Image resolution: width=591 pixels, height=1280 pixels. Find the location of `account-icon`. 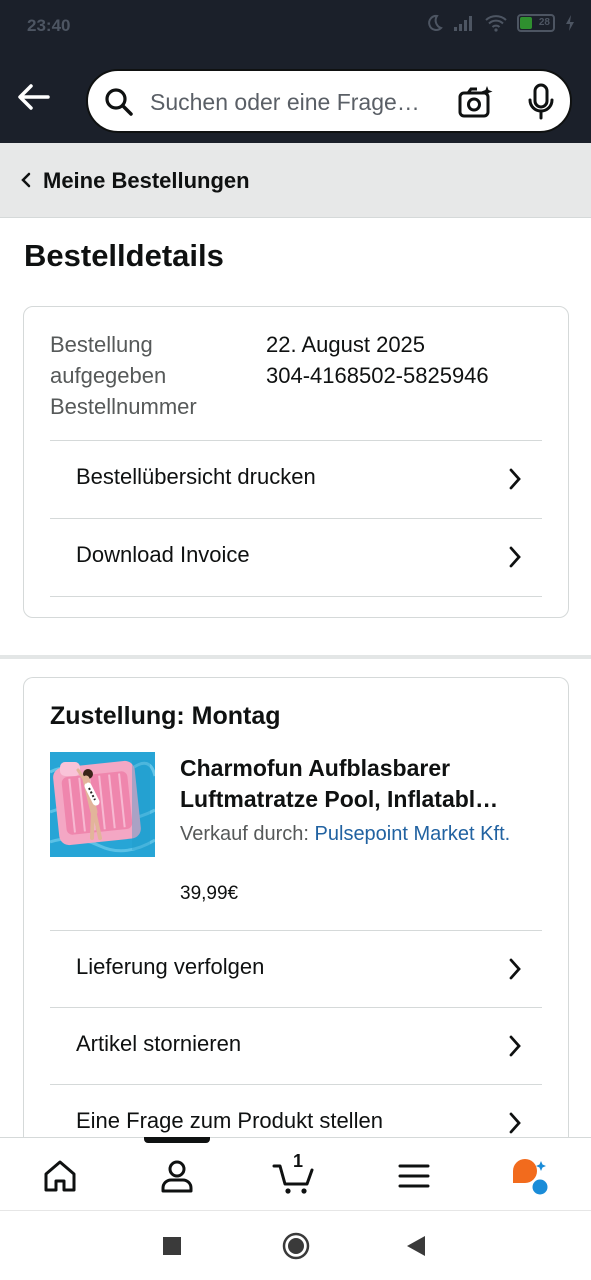

account-icon is located at coordinates (177, 1176).